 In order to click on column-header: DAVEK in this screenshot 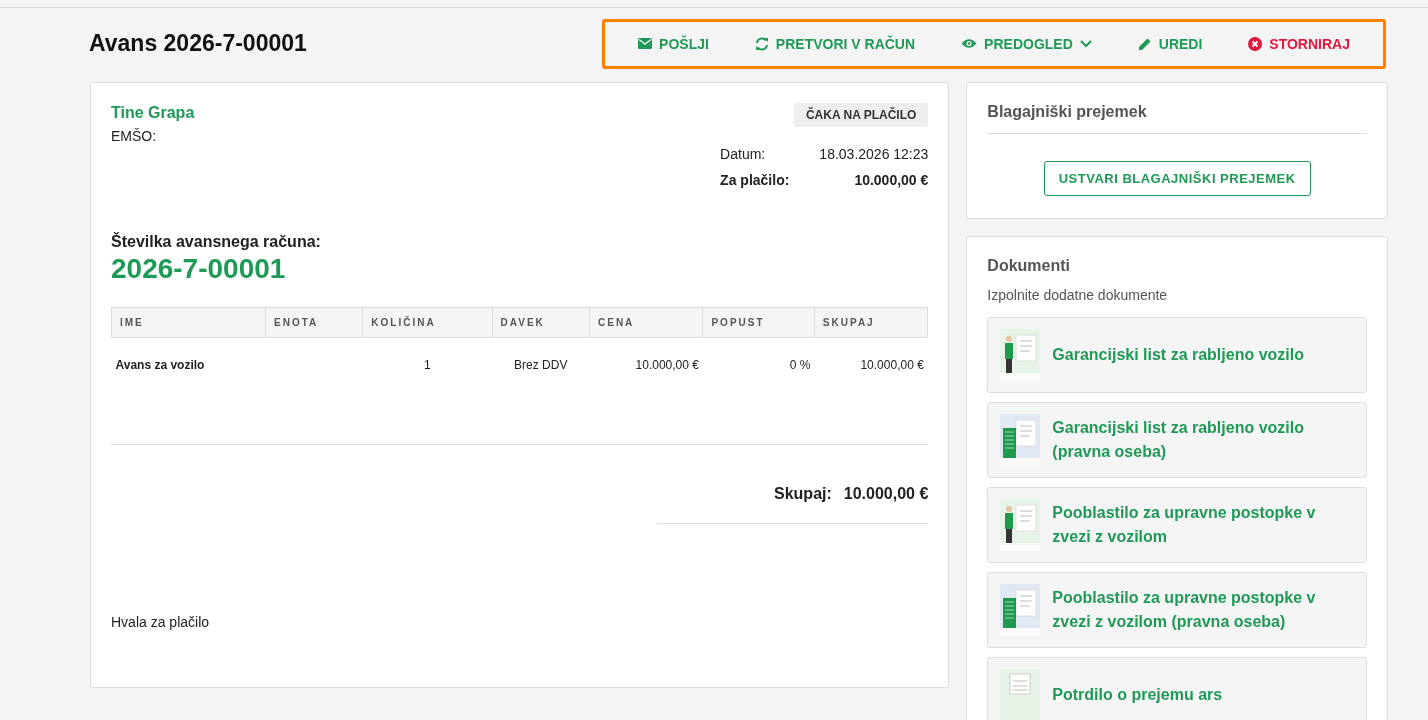, I will do `click(541, 322)`.